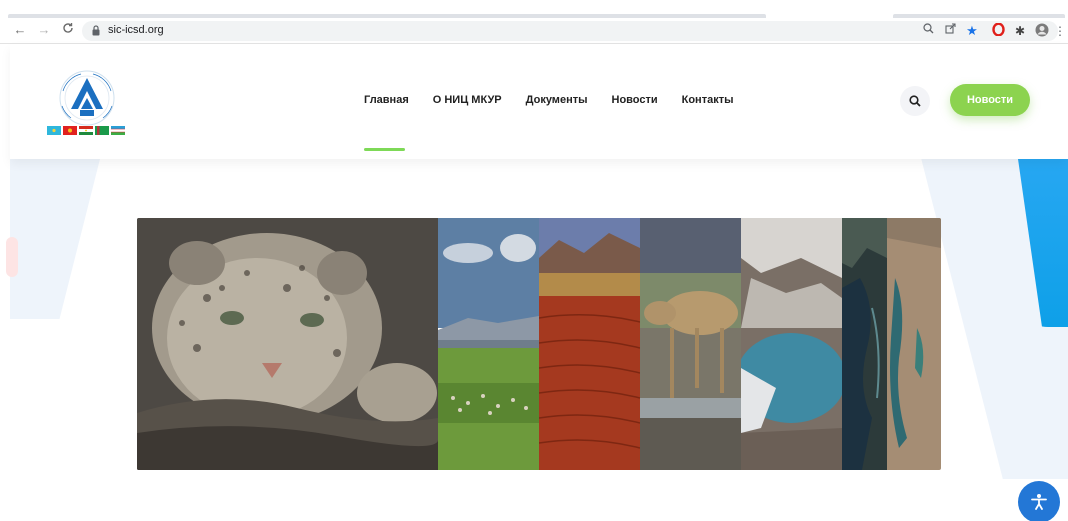  I want to click on reload-icon, so click(68, 30).